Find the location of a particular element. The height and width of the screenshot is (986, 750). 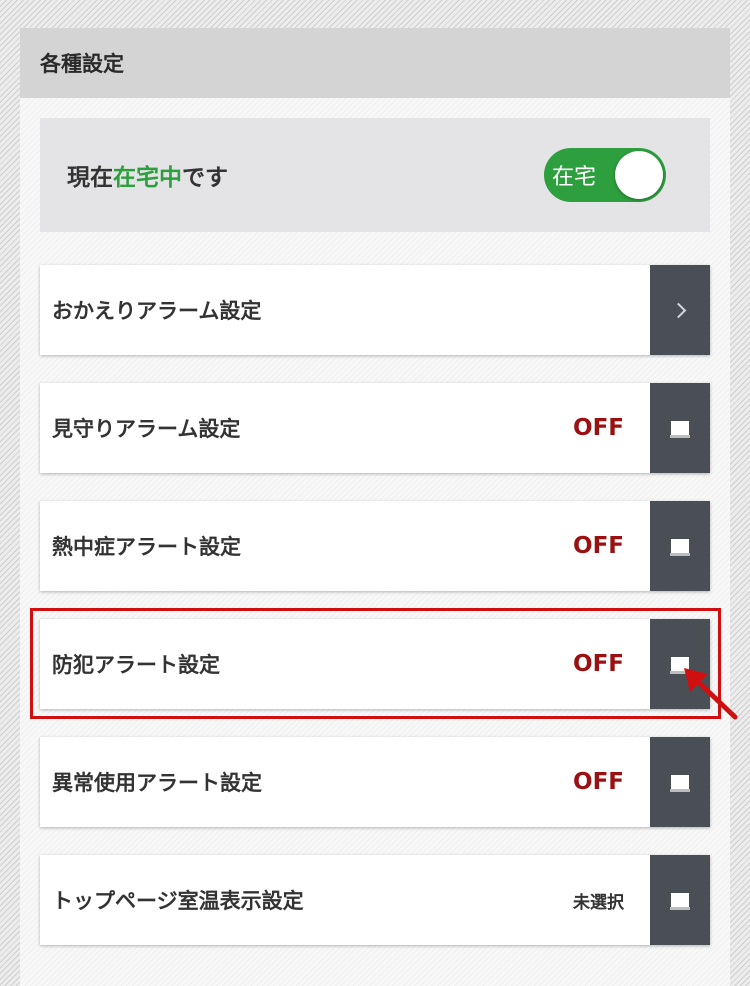

panel-title: 各種設定 is located at coordinates (375, 63).